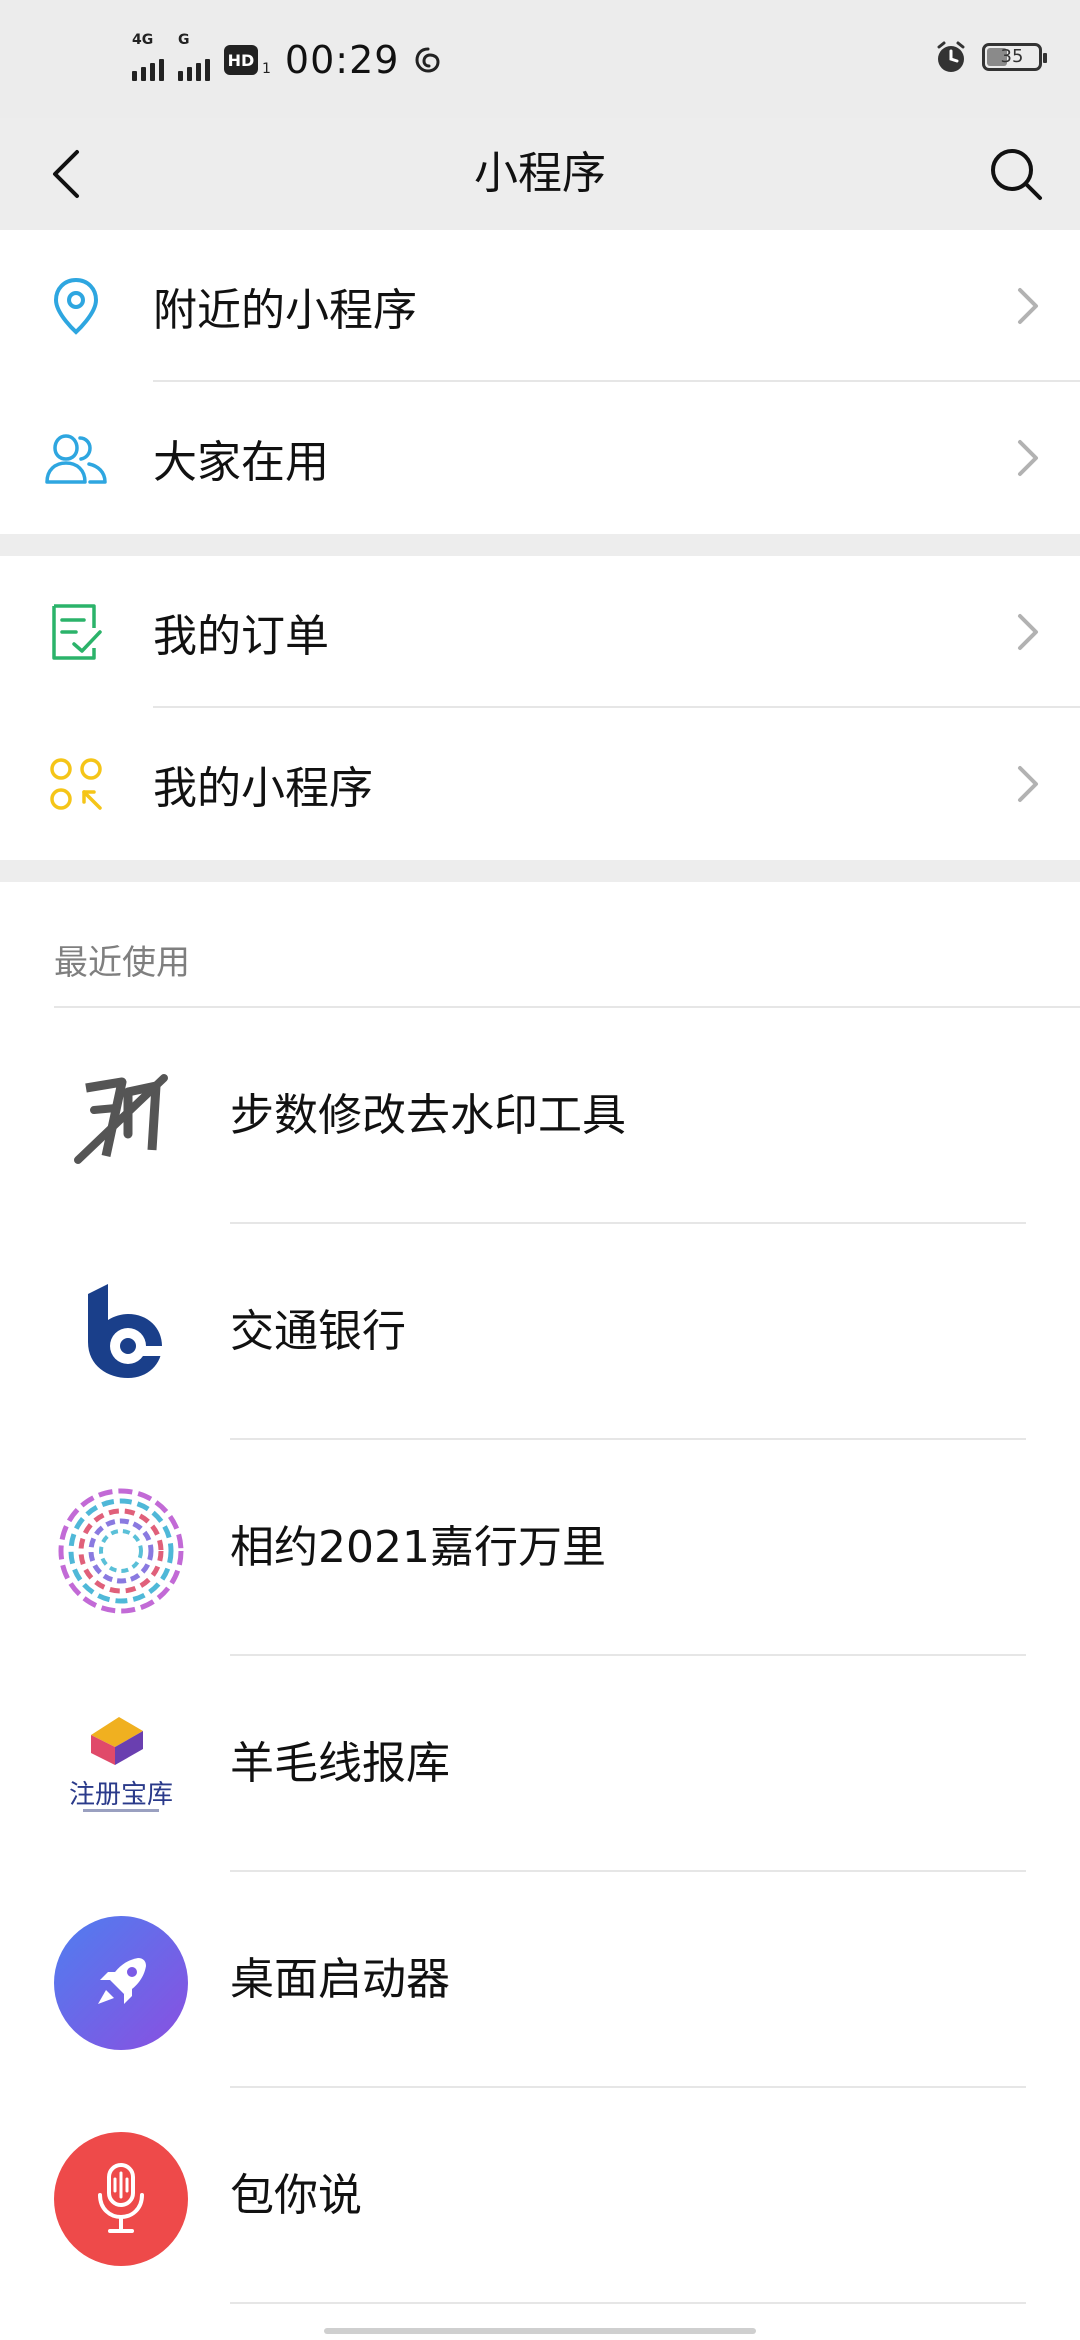 This screenshot has width=1080, height=2340. Describe the element at coordinates (184, 40) in the screenshot. I see `network-type-label-2: G` at that location.